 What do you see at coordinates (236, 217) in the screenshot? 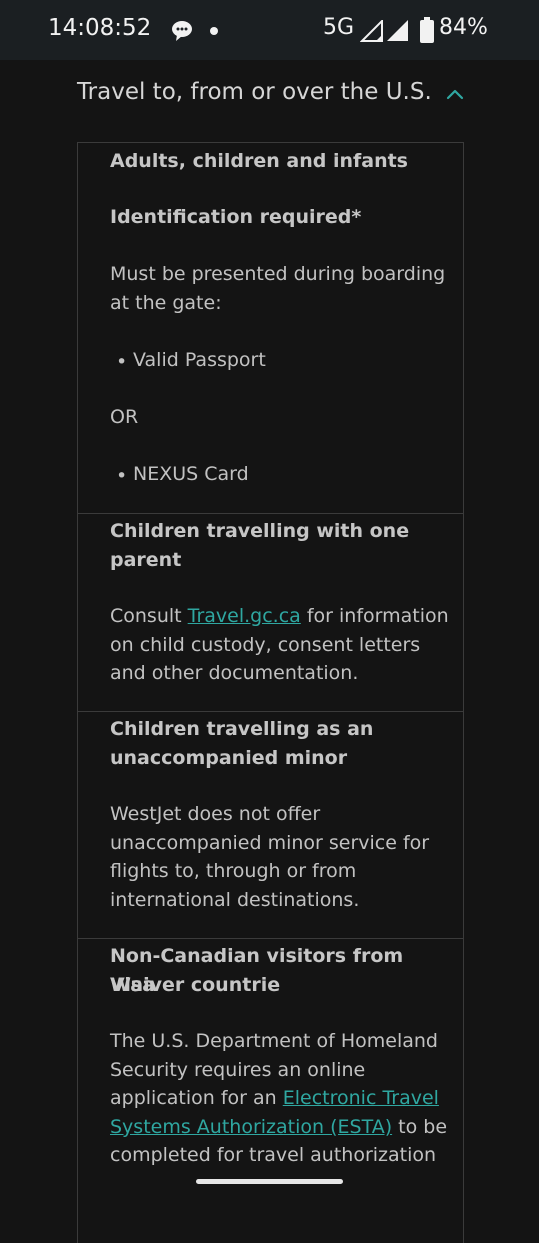
I see `row-subheading: Identification required*` at bounding box center [236, 217].